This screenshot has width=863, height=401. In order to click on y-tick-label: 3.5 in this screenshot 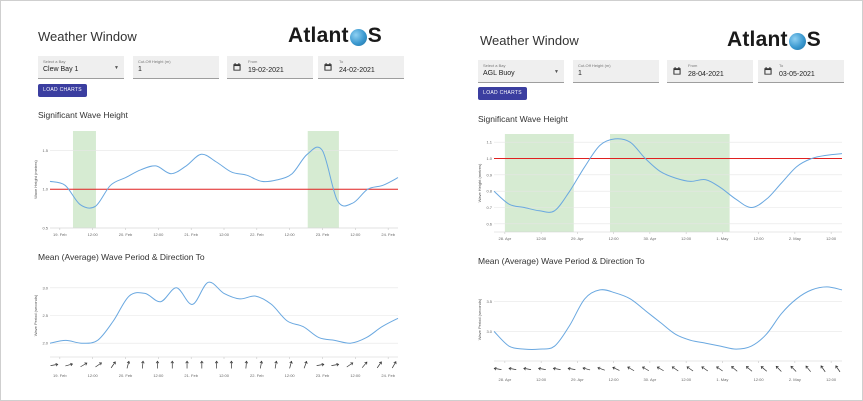, I will do `click(489, 301)`.